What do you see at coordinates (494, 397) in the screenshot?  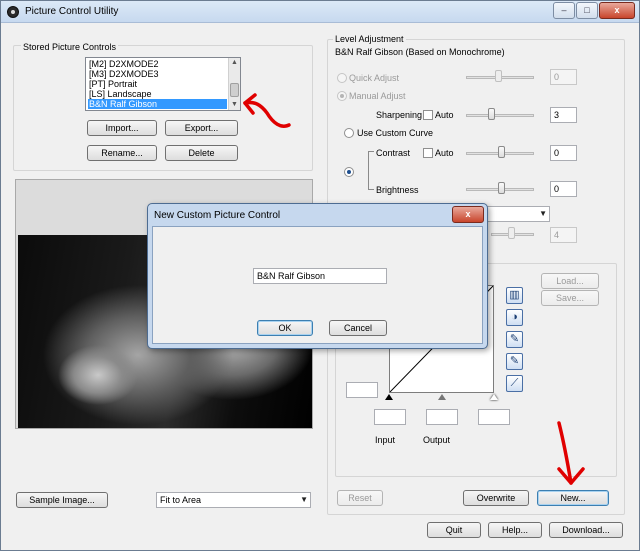 I see `white-point-marker` at bounding box center [494, 397].